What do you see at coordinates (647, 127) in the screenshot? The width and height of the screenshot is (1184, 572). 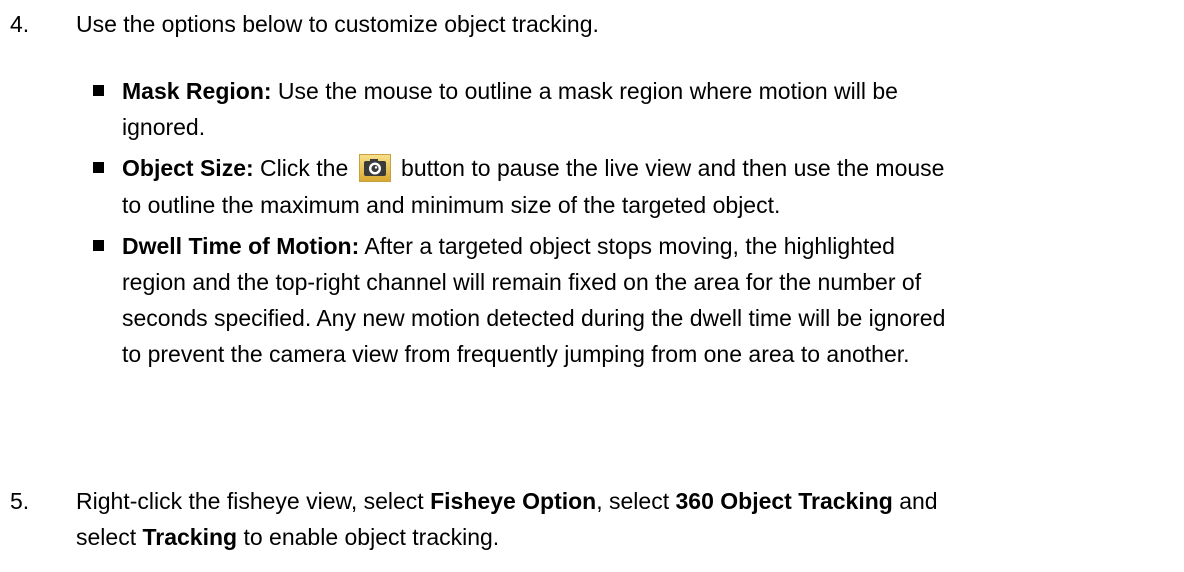 I see `bullet-text: ignored.` at bounding box center [647, 127].